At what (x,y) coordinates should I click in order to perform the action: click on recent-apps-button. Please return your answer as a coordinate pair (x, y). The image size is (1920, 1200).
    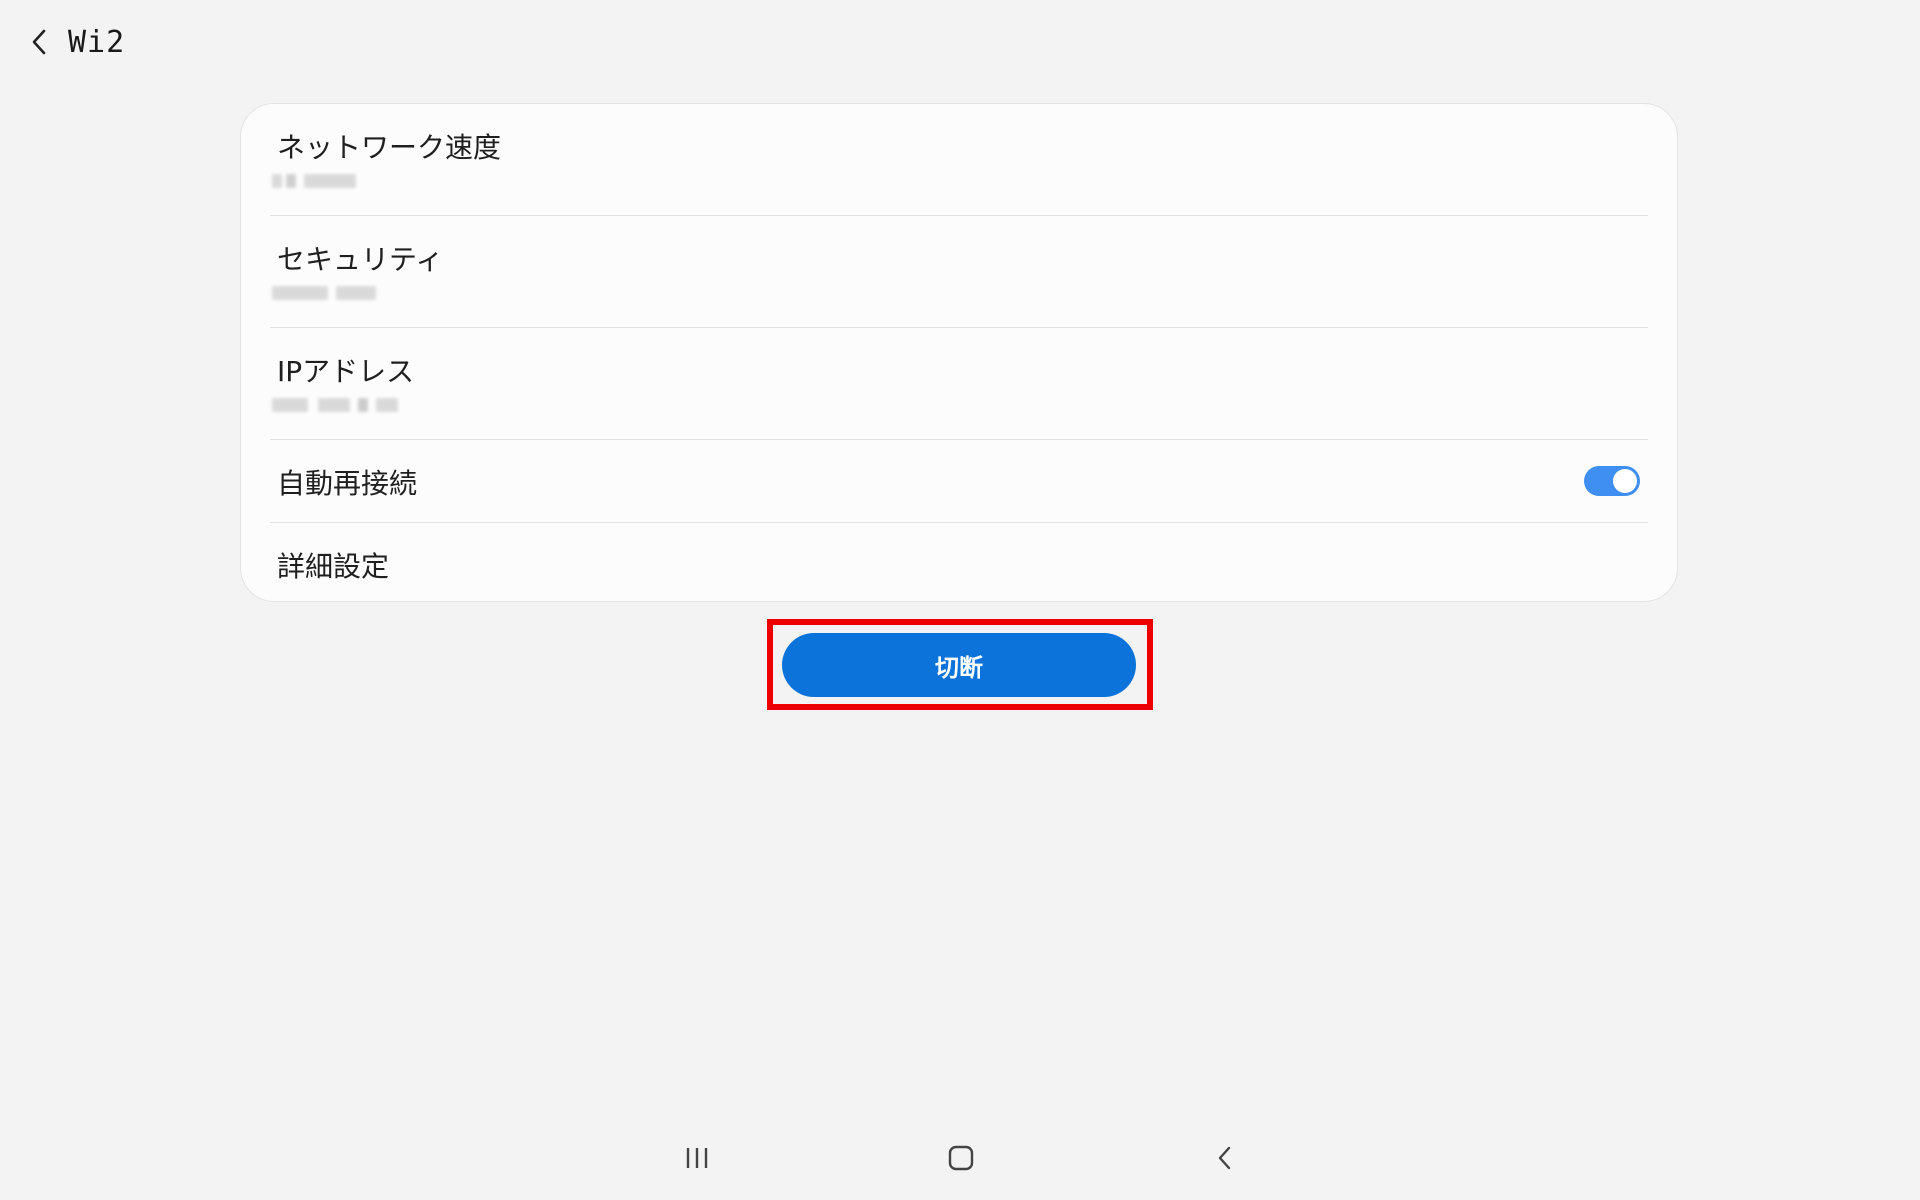
    Looking at the image, I should click on (697, 1160).